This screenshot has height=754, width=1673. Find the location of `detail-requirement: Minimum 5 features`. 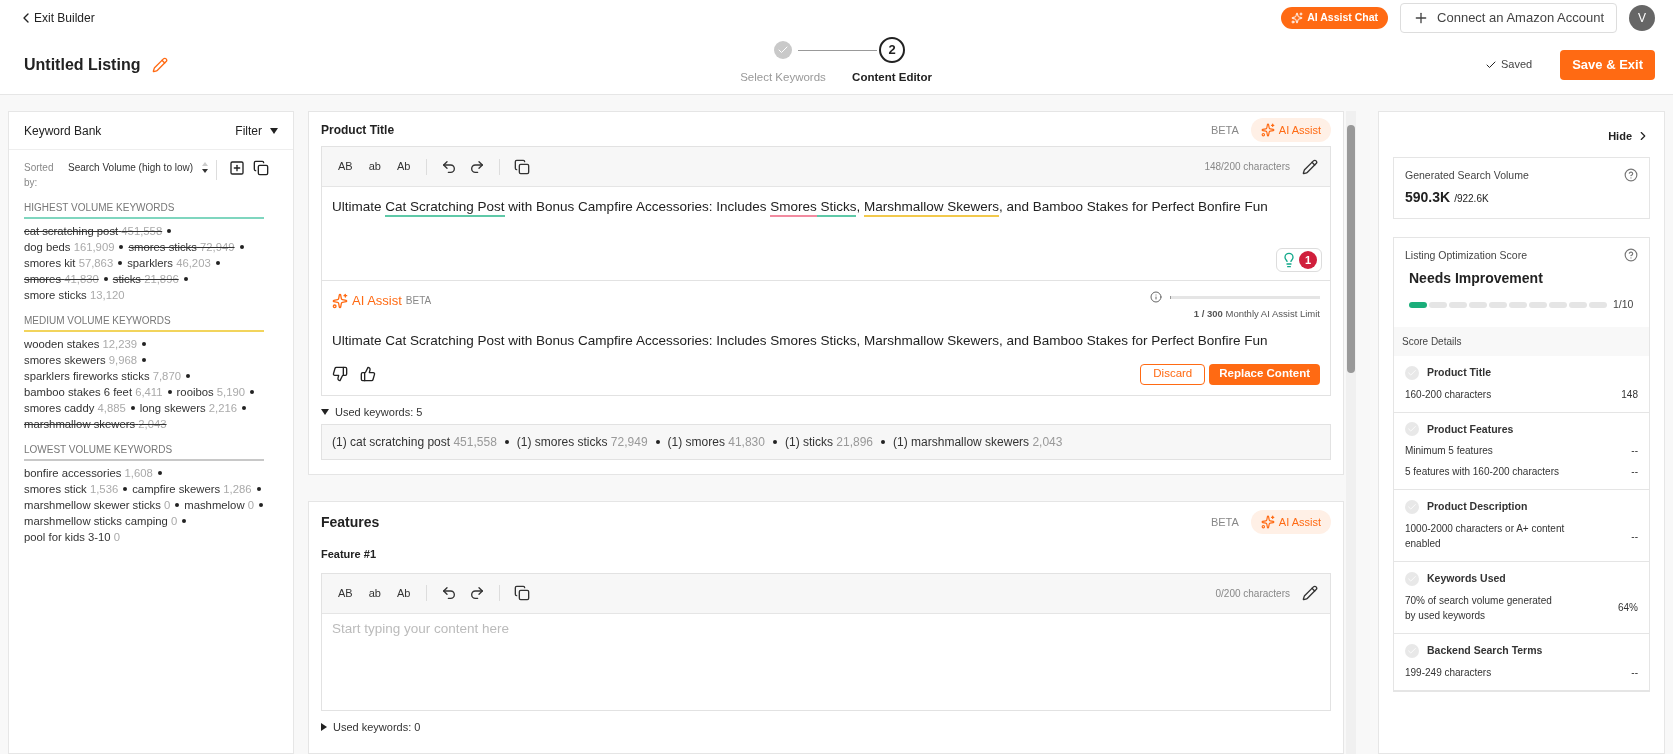

detail-requirement: Minimum 5 features is located at coordinates (1449, 451).